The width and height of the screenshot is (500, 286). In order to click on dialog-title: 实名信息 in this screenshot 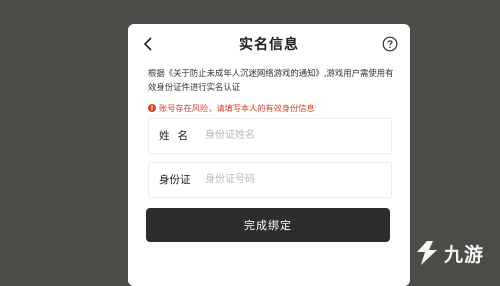, I will do `click(269, 45)`.